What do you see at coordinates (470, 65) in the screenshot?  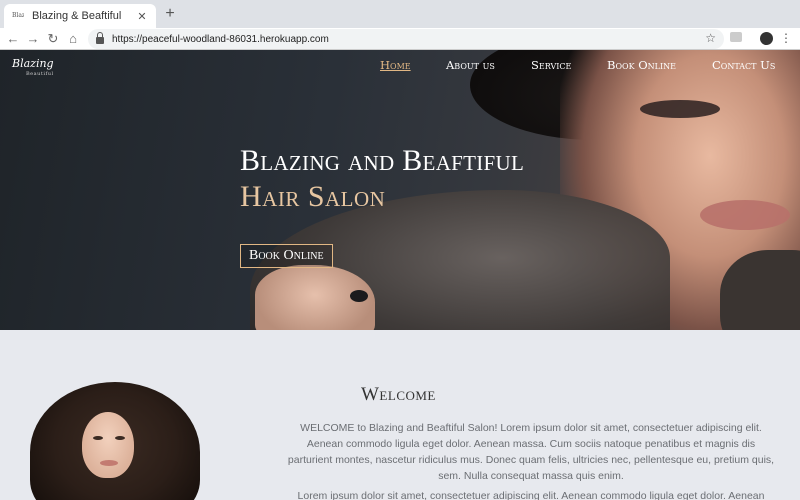 I see `nav-about-us: About us` at bounding box center [470, 65].